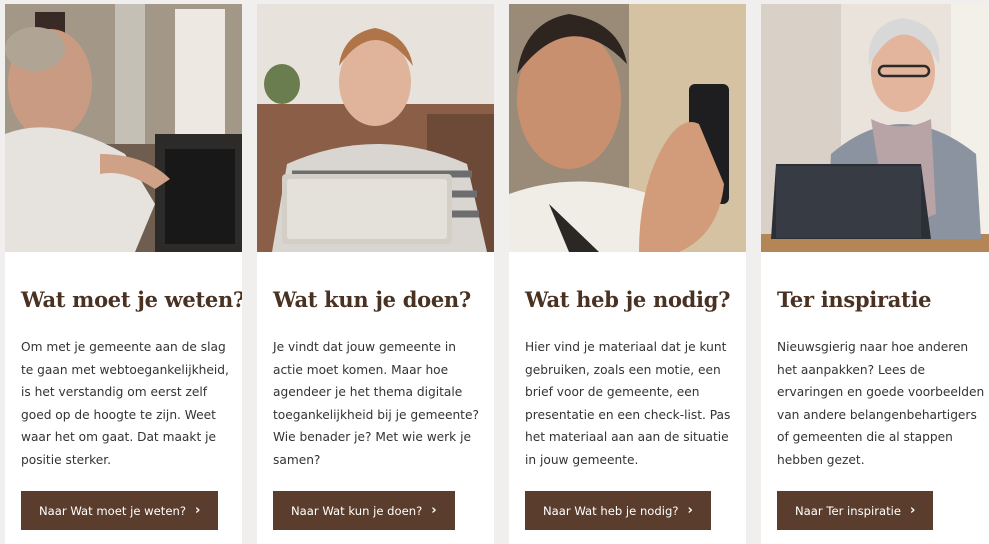 This screenshot has width=989, height=544. What do you see at coordinates (375, 128) in the screenshot?
I see `photo-young-man-holding-tablet` at bounding box center [375, 128].